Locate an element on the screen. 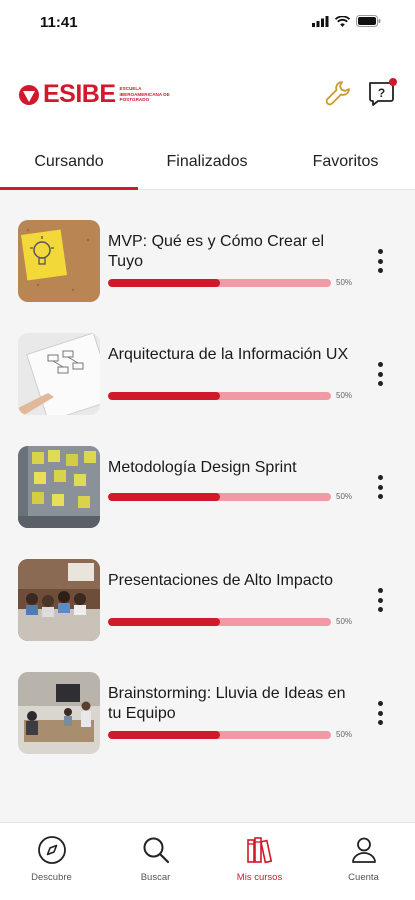 This screenshot has width=415, height=900. course-item: Presentaciones de Alto Impacto 50% is located at coordinates (207, 585).